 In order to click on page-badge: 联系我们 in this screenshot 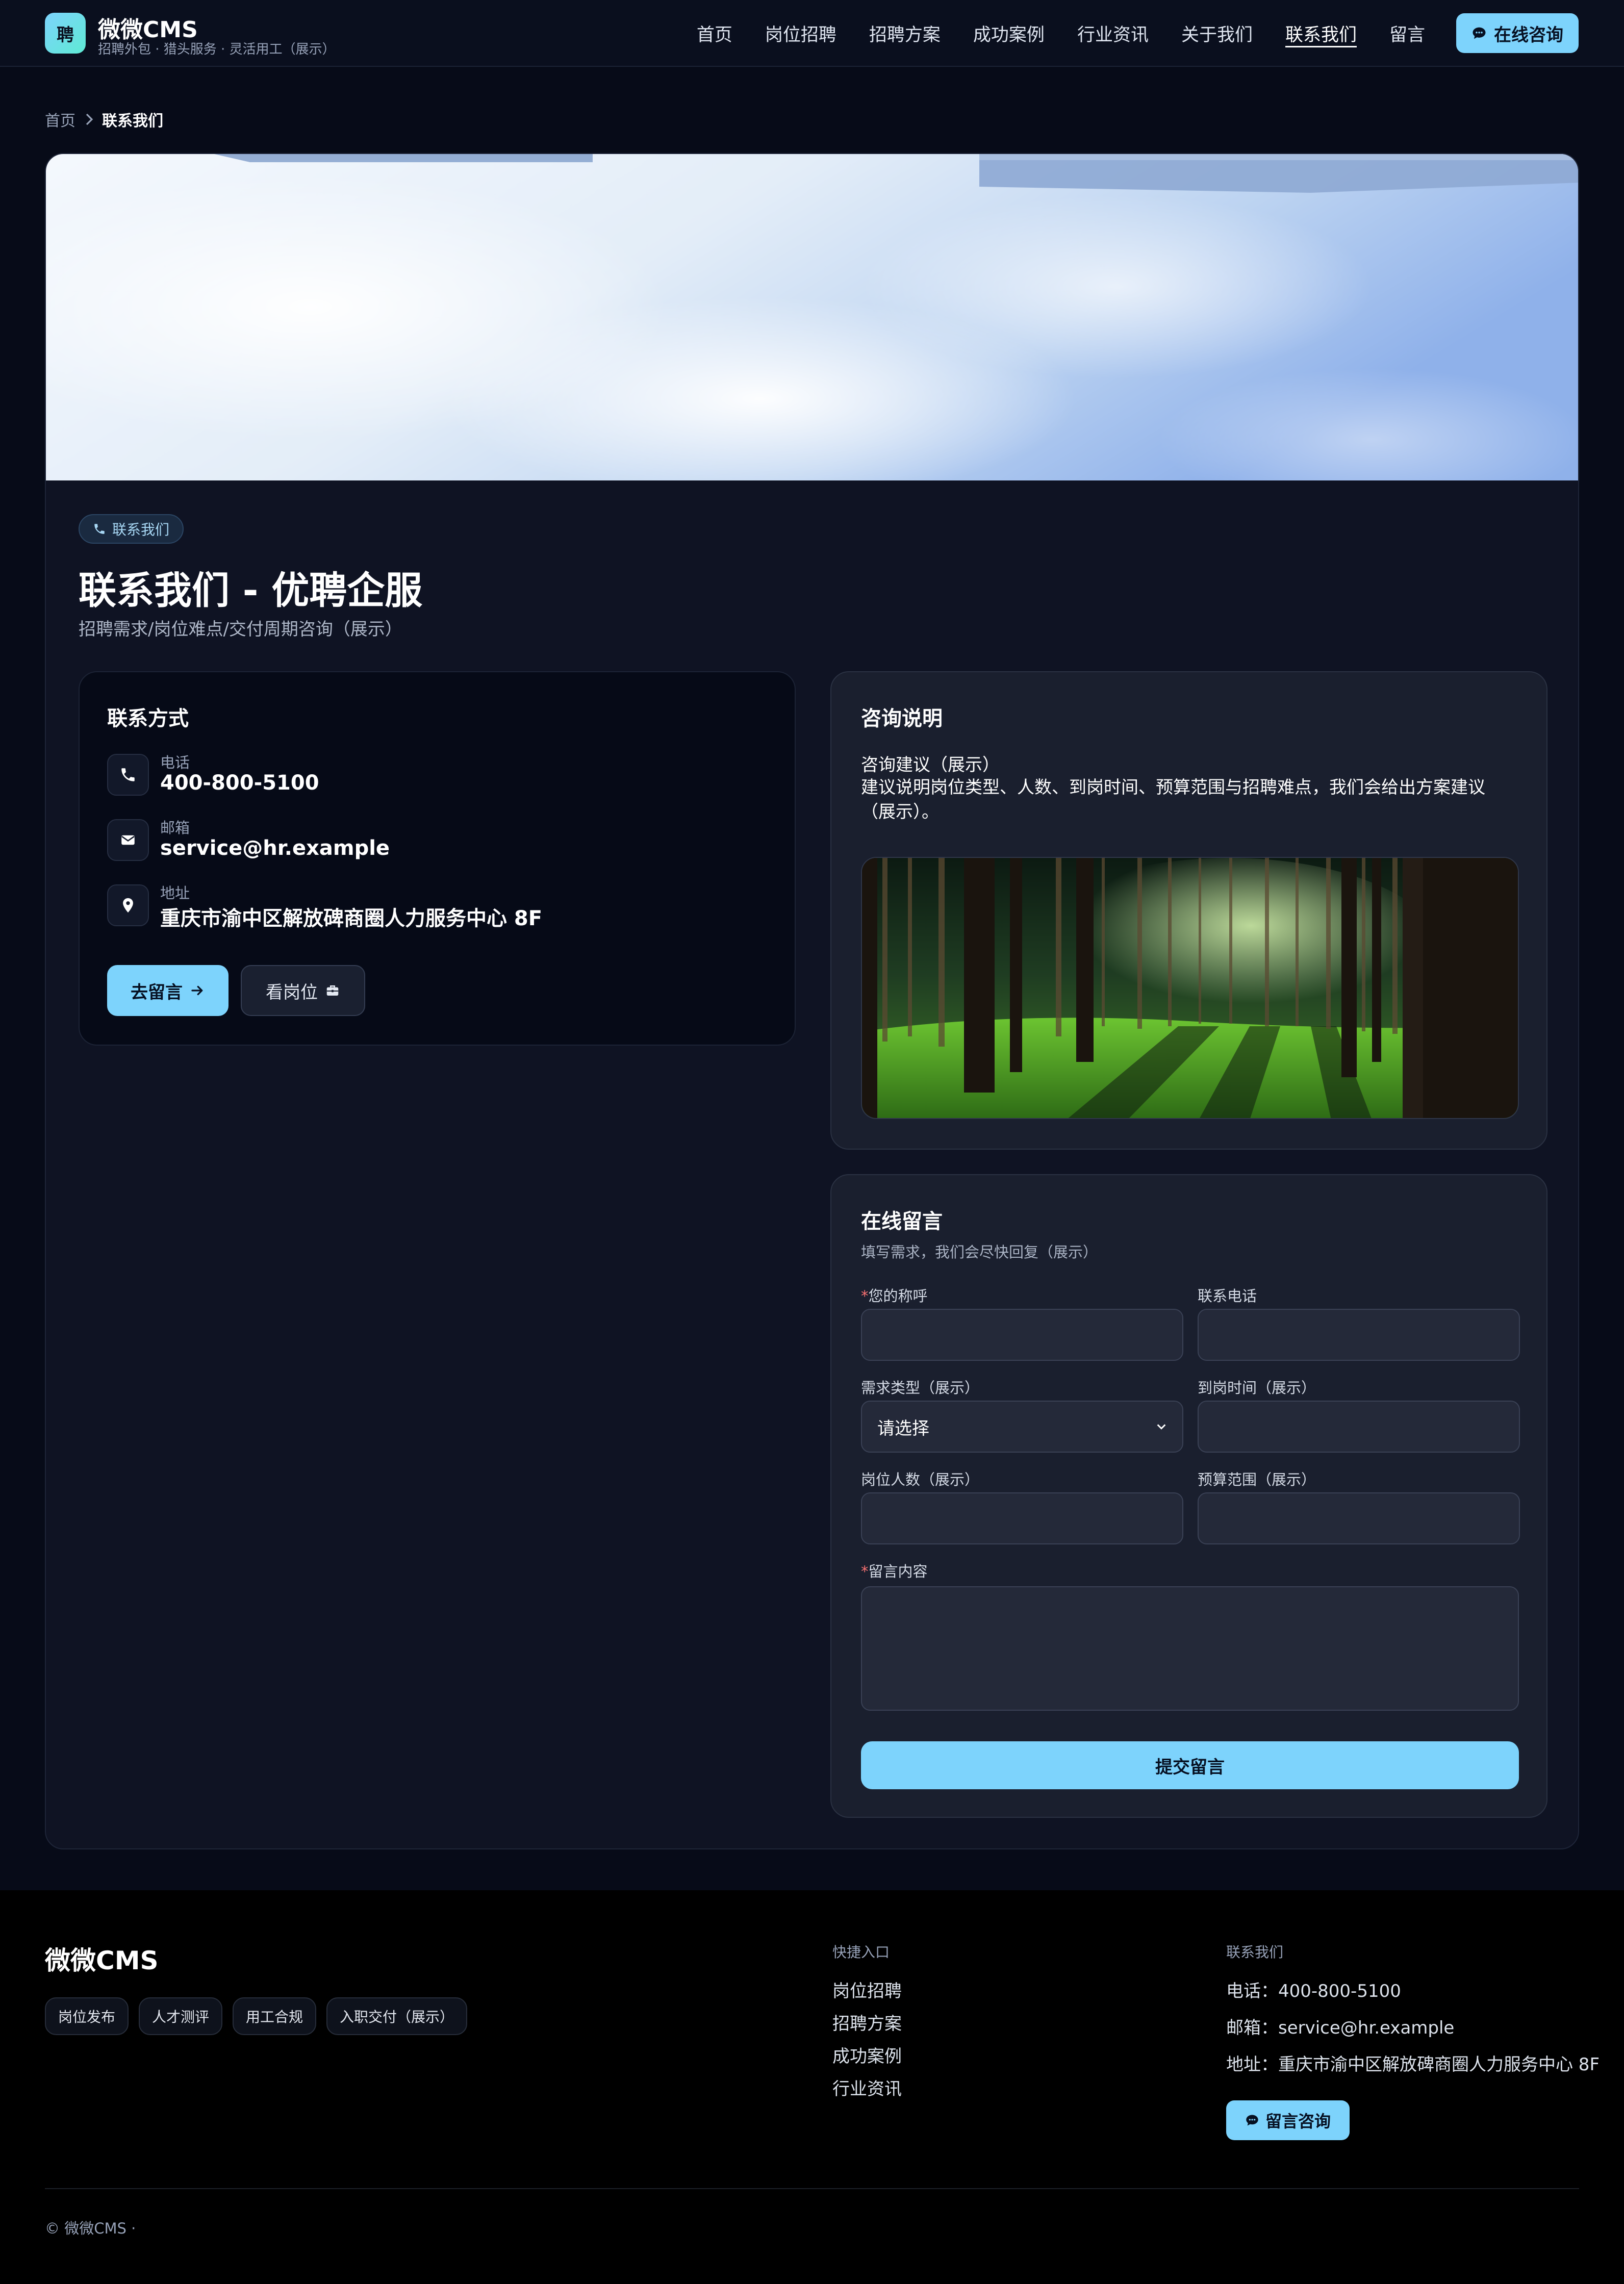, I will do `click(132, 529)`.